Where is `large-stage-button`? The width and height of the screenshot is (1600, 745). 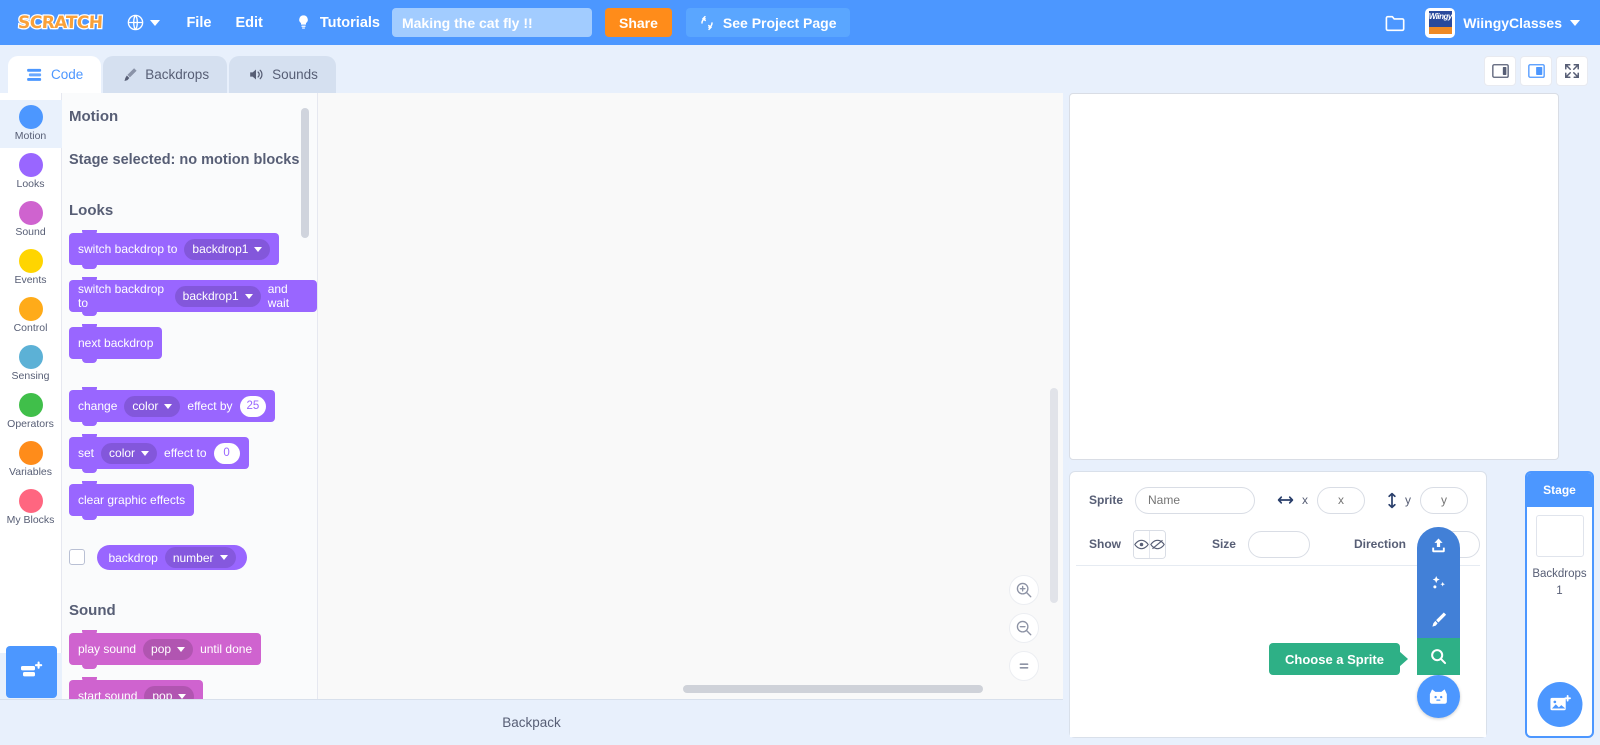 large-stage-button is located at coordinates (1536, 71).